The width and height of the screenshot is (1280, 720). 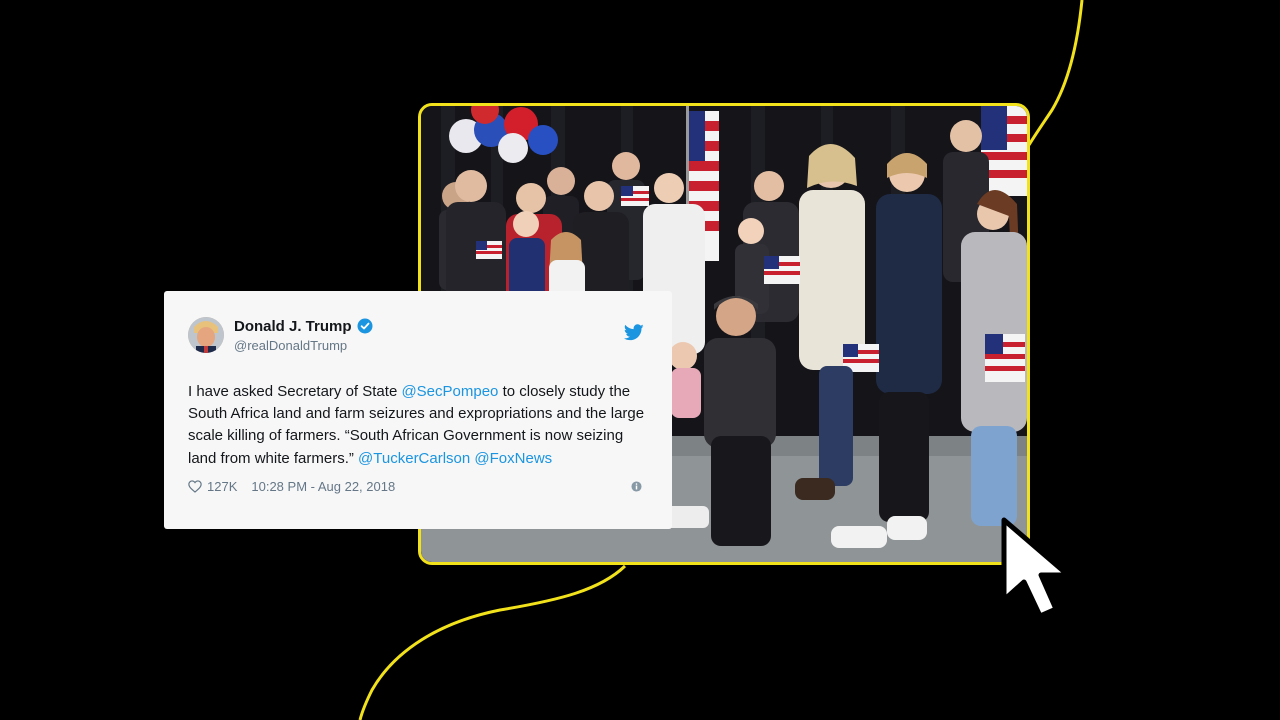 What do you see at coordinates (295, 391) in the screenshot?
I see `tweet-text-part: I have asked Secretary of State` at bounding box center [295, 391].